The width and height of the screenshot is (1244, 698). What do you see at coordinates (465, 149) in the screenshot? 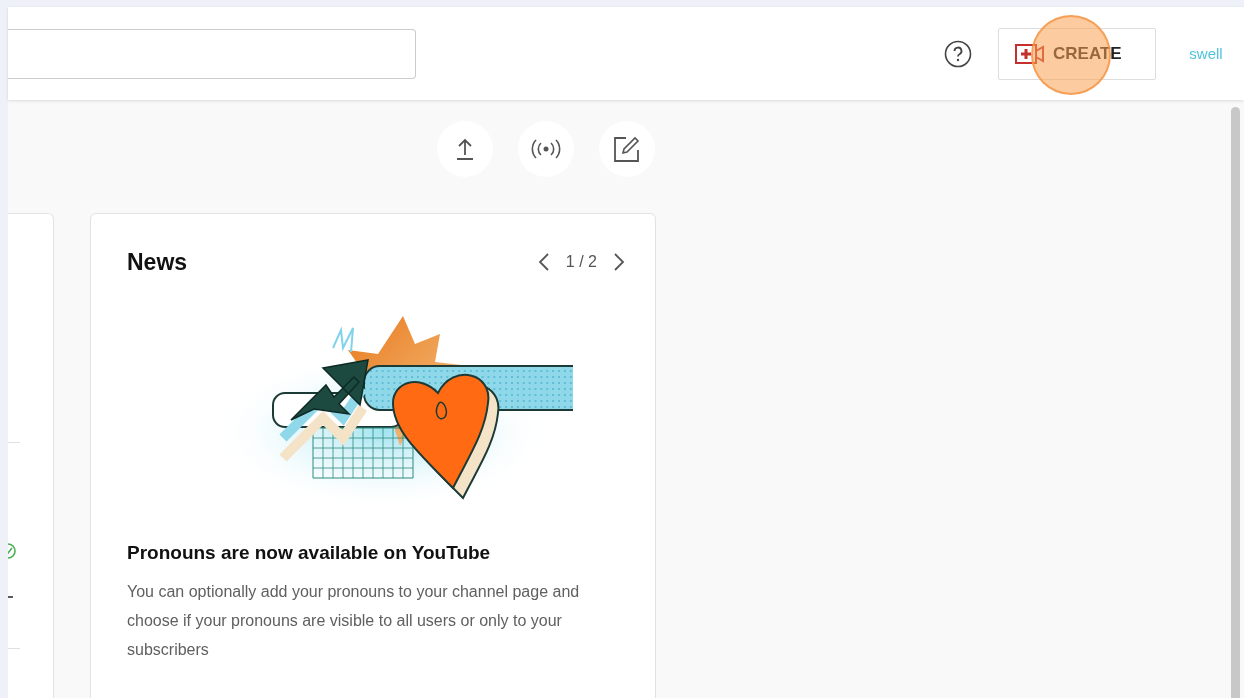
I see `upload-icon` at bounding box center [465, 149].